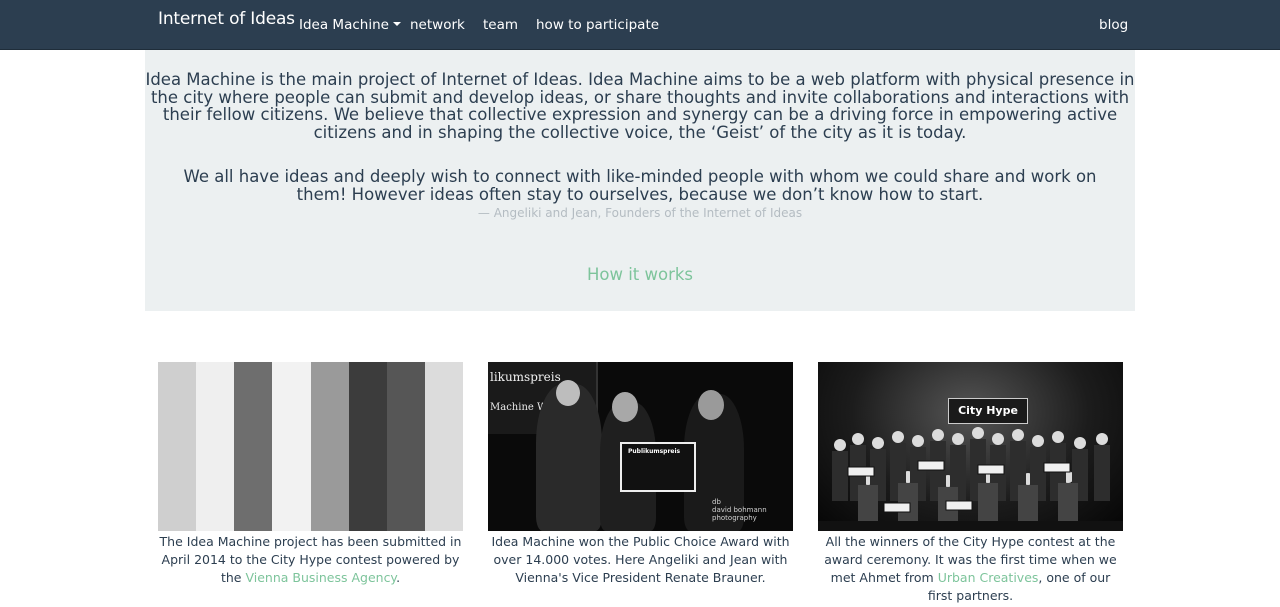  What do you see at coordinates (398, 577) in the screenshot?
I see `caption-text-end: .` at bounding box center [398, 577].